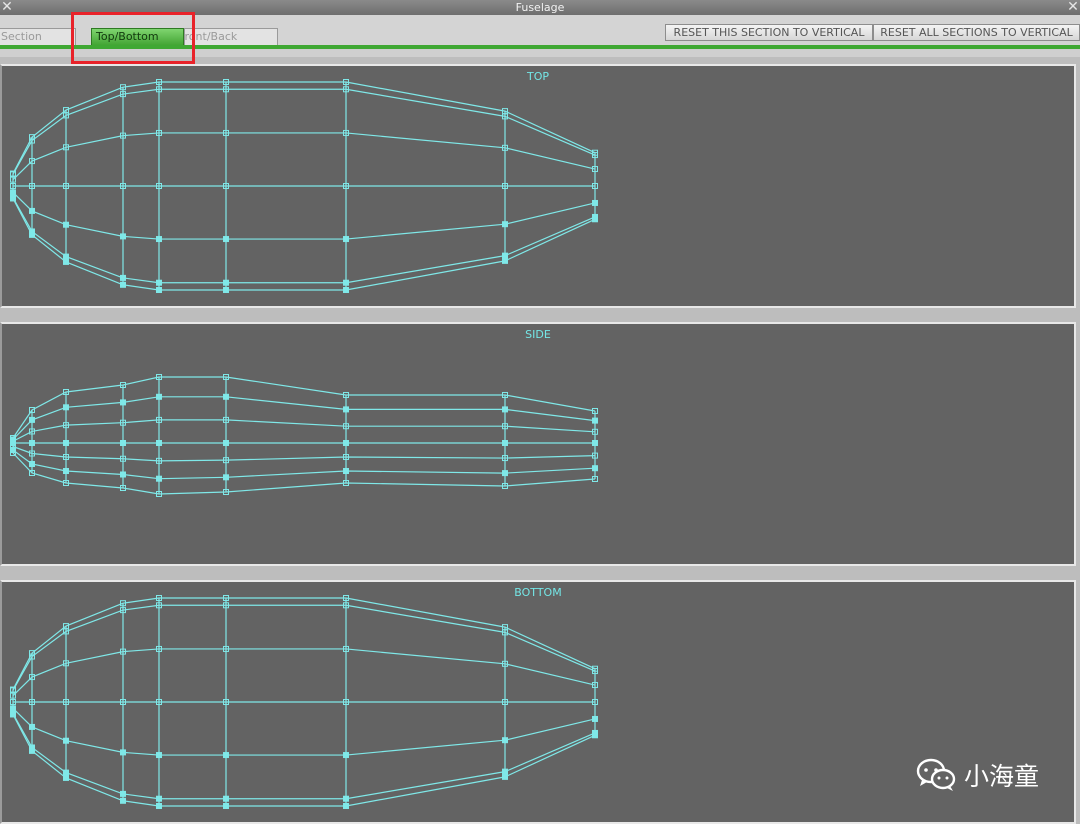 This screenshot has height=824, width=1080. I want to click on tab-section: Section, so click(38, 36).